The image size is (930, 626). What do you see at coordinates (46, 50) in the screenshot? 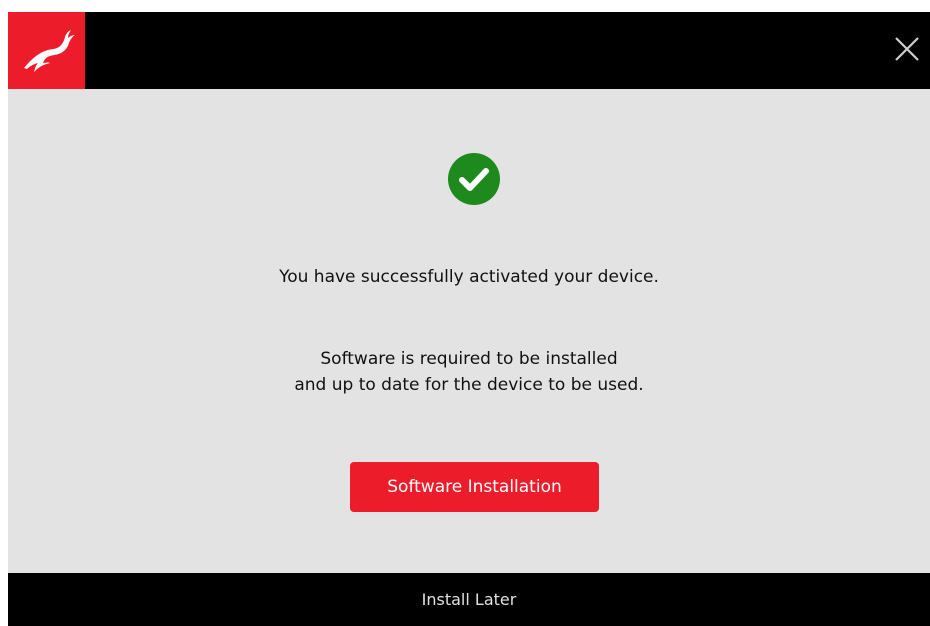
I see `antelope-logo-icon` at bounding box center [46, 50].